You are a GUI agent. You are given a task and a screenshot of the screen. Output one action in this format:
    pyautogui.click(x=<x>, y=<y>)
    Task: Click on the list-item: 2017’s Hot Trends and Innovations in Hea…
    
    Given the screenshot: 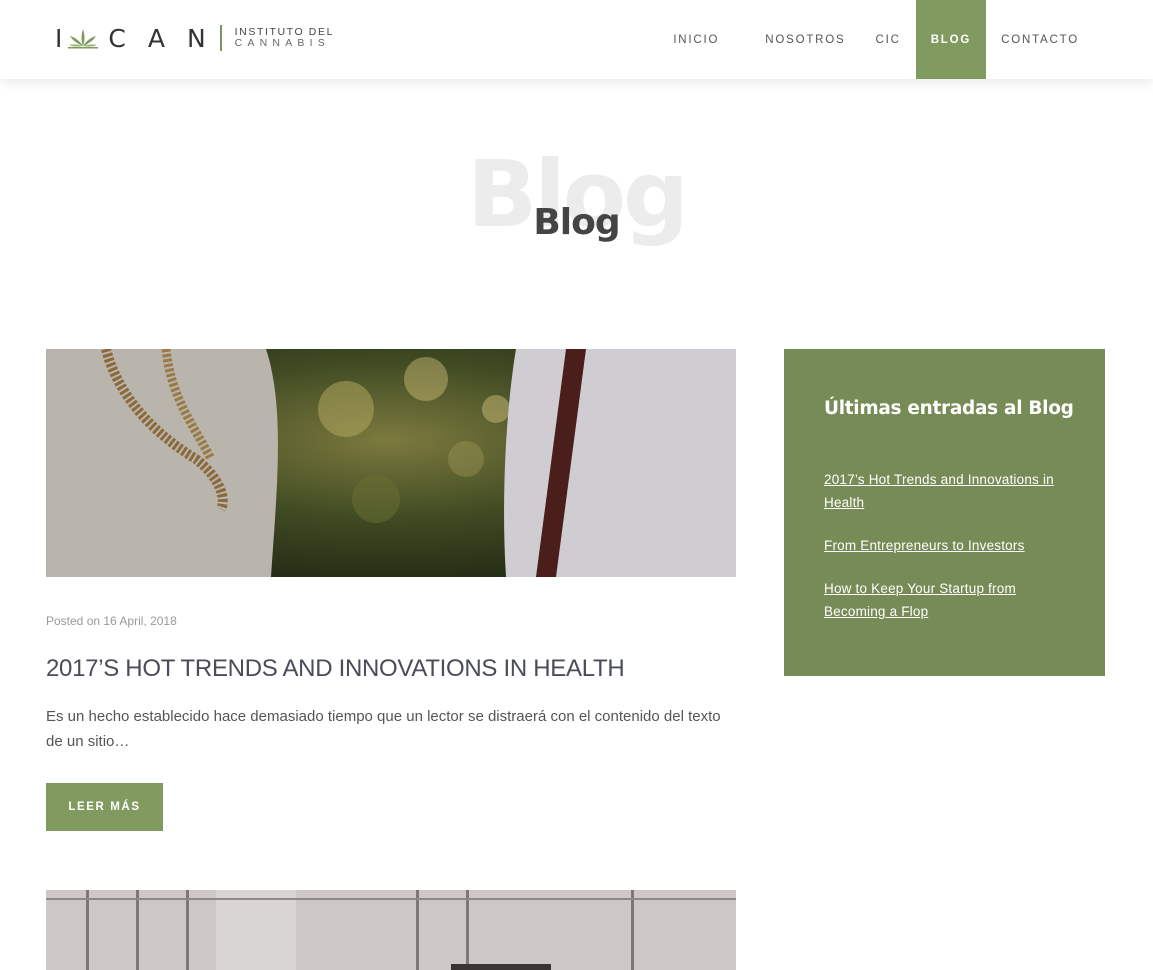 What is the action you would take?
    pyautogui.click(x=944, y=491)
    